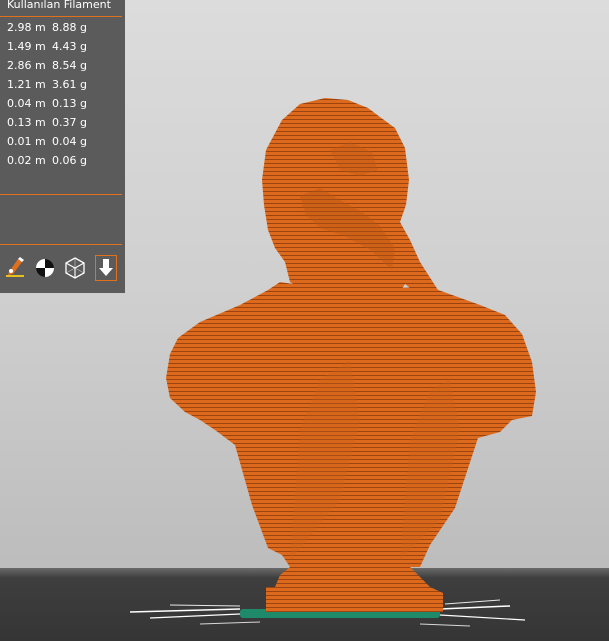 The width and height of the screenshot is (609, 641). I want to click on filament-row: 0.02 m 0.06 g, so click(62, 161).